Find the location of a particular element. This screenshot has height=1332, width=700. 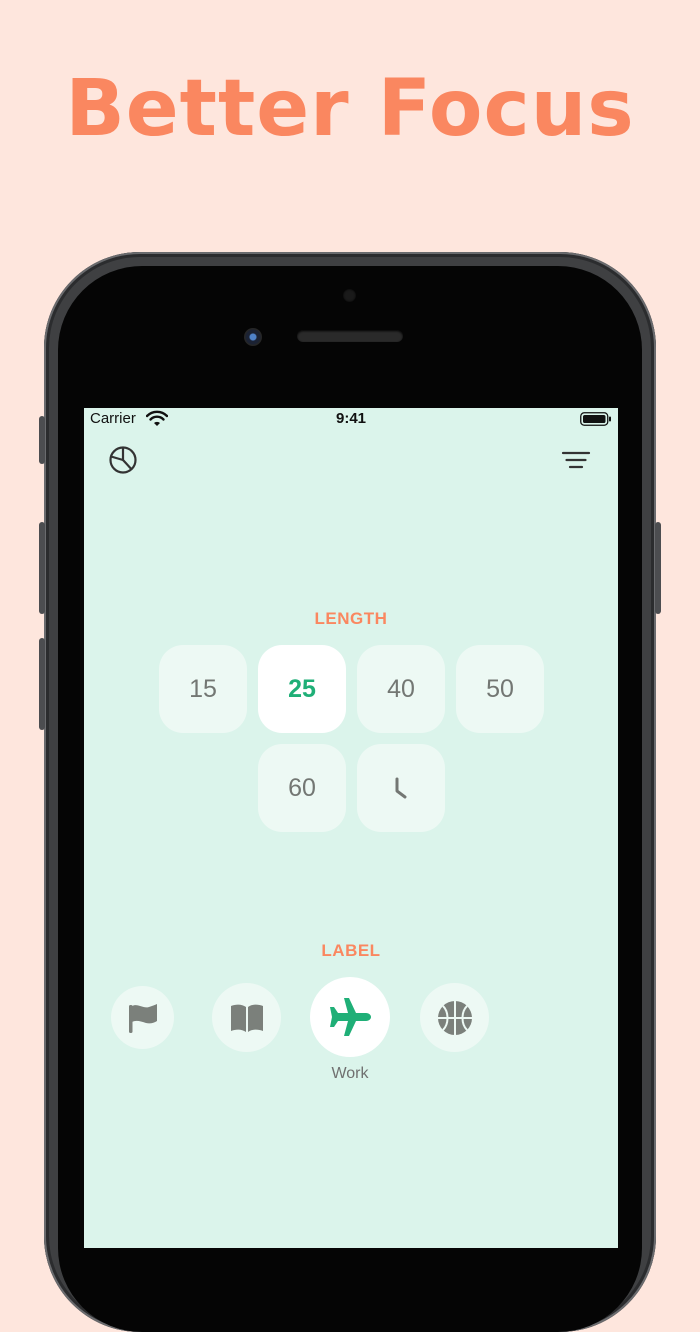

status-time: 9:41 is located at coordinates (351, 418).